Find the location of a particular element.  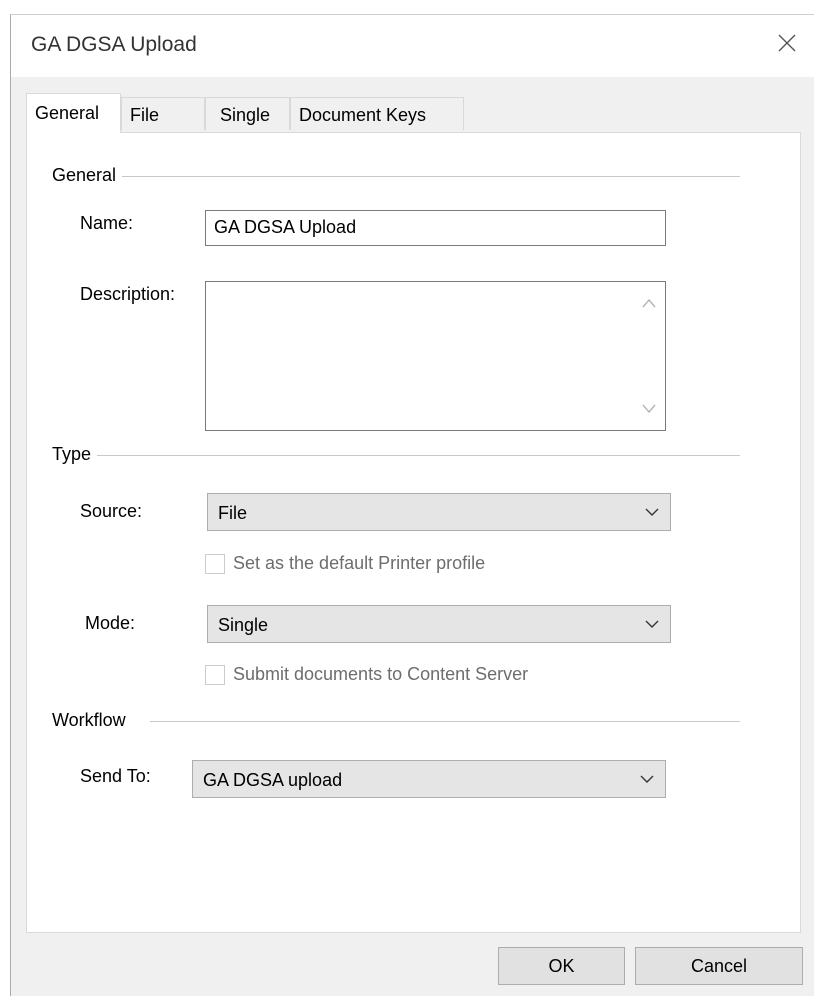

tab-label: Document Keys is located at coordinates (363, 115).